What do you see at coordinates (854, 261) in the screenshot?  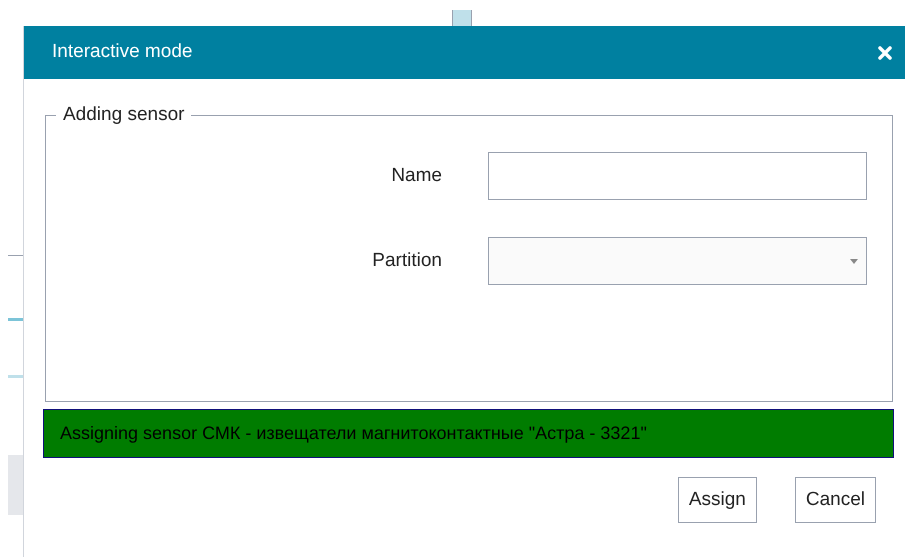 I see `caret-icon` at bounding box center [854, 261].